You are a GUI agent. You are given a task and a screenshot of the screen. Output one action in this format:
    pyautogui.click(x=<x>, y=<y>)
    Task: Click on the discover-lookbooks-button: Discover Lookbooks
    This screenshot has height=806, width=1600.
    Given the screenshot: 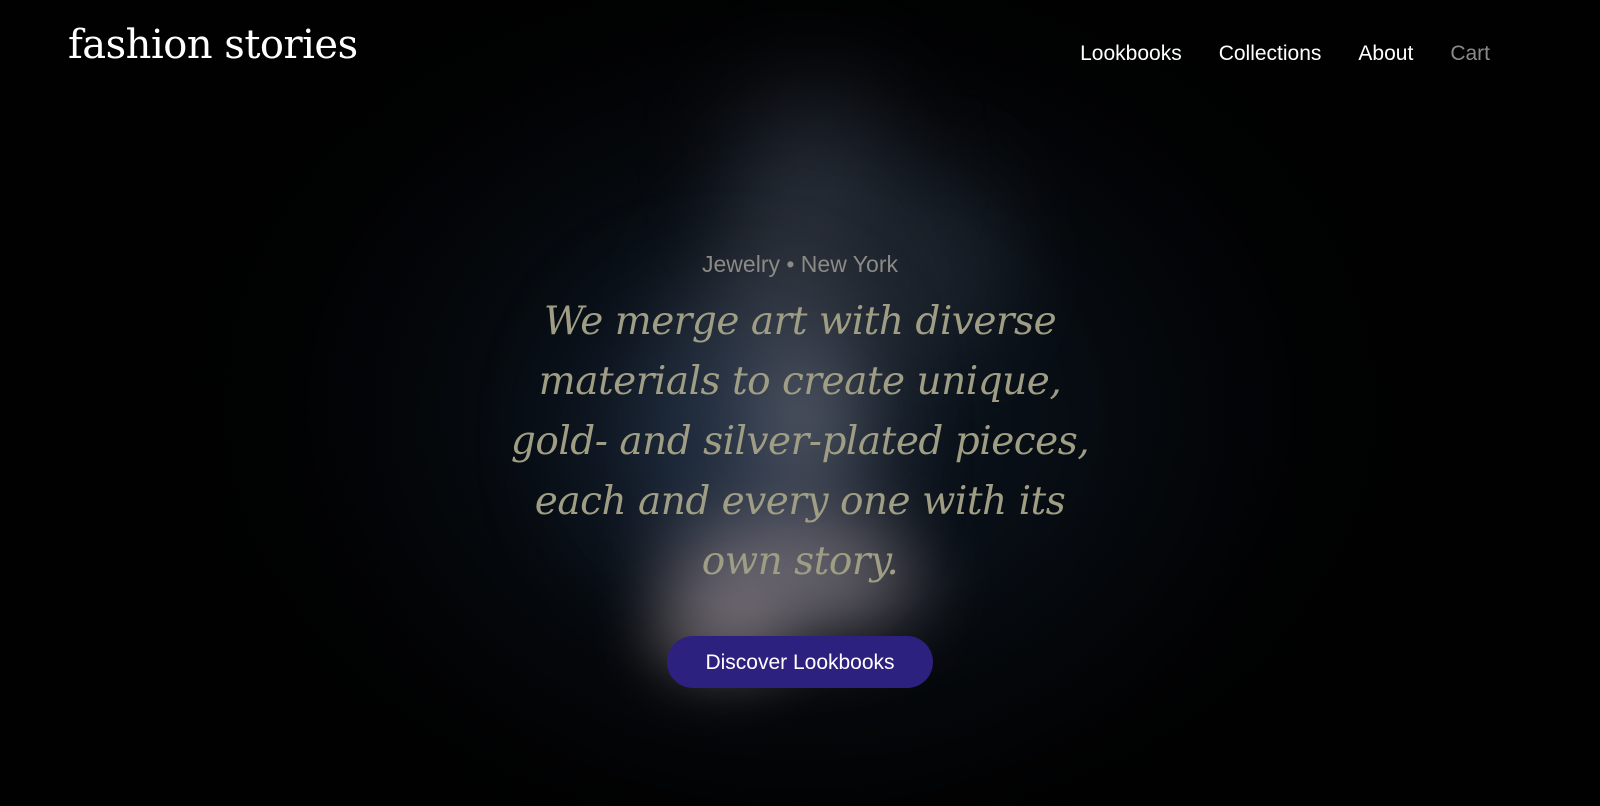 What is the action you would take?
    pyautogui.click(x=800, y=662)
    